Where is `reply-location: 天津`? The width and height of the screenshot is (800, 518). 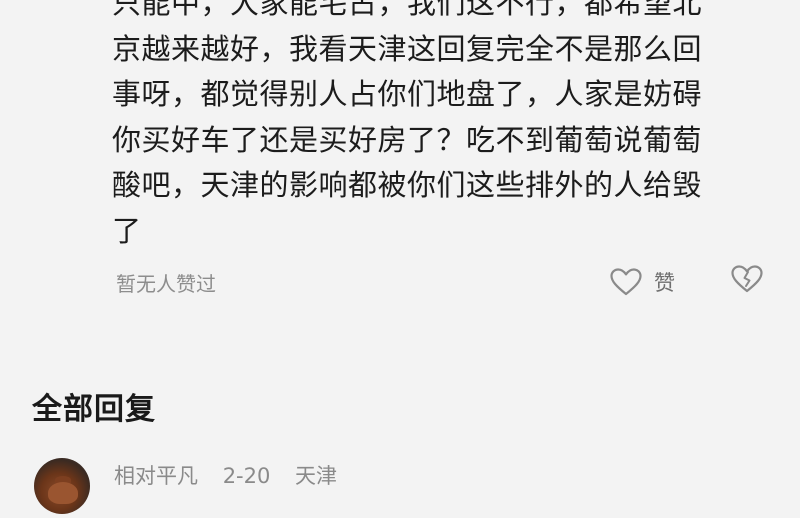
reply-location: 天津 is located at coordinates (316, 476).